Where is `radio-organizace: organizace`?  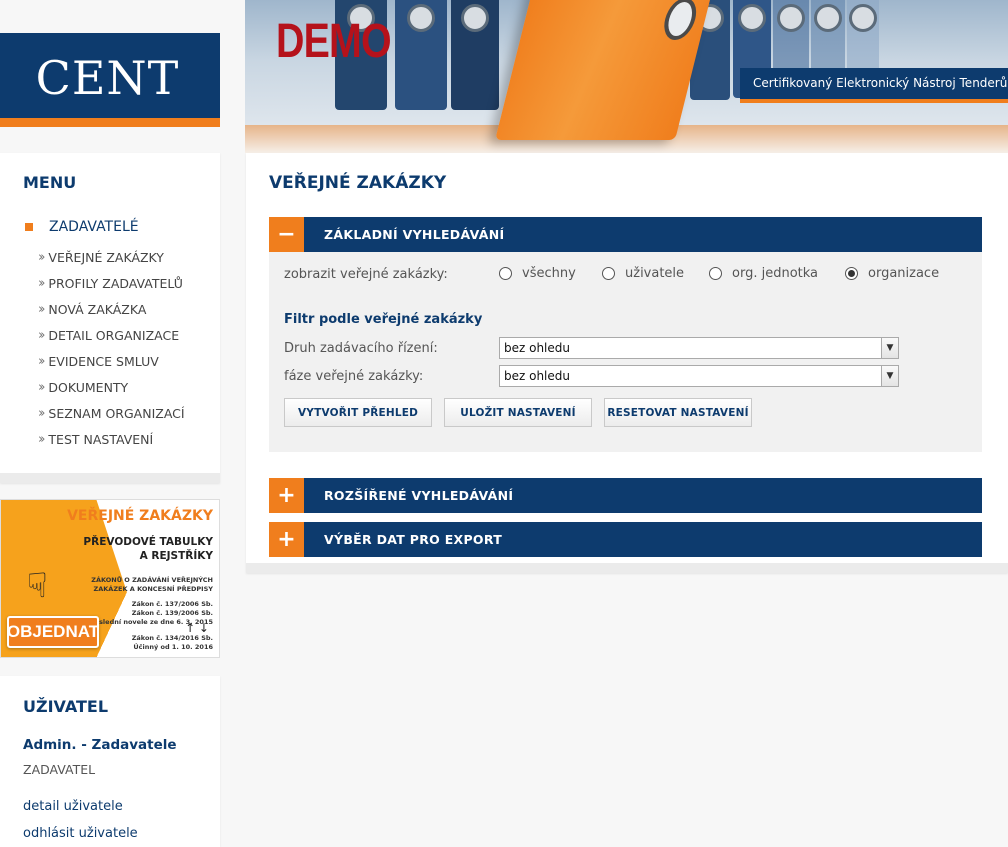
radio-organizace: organizace is located at coordinates (892, 273).